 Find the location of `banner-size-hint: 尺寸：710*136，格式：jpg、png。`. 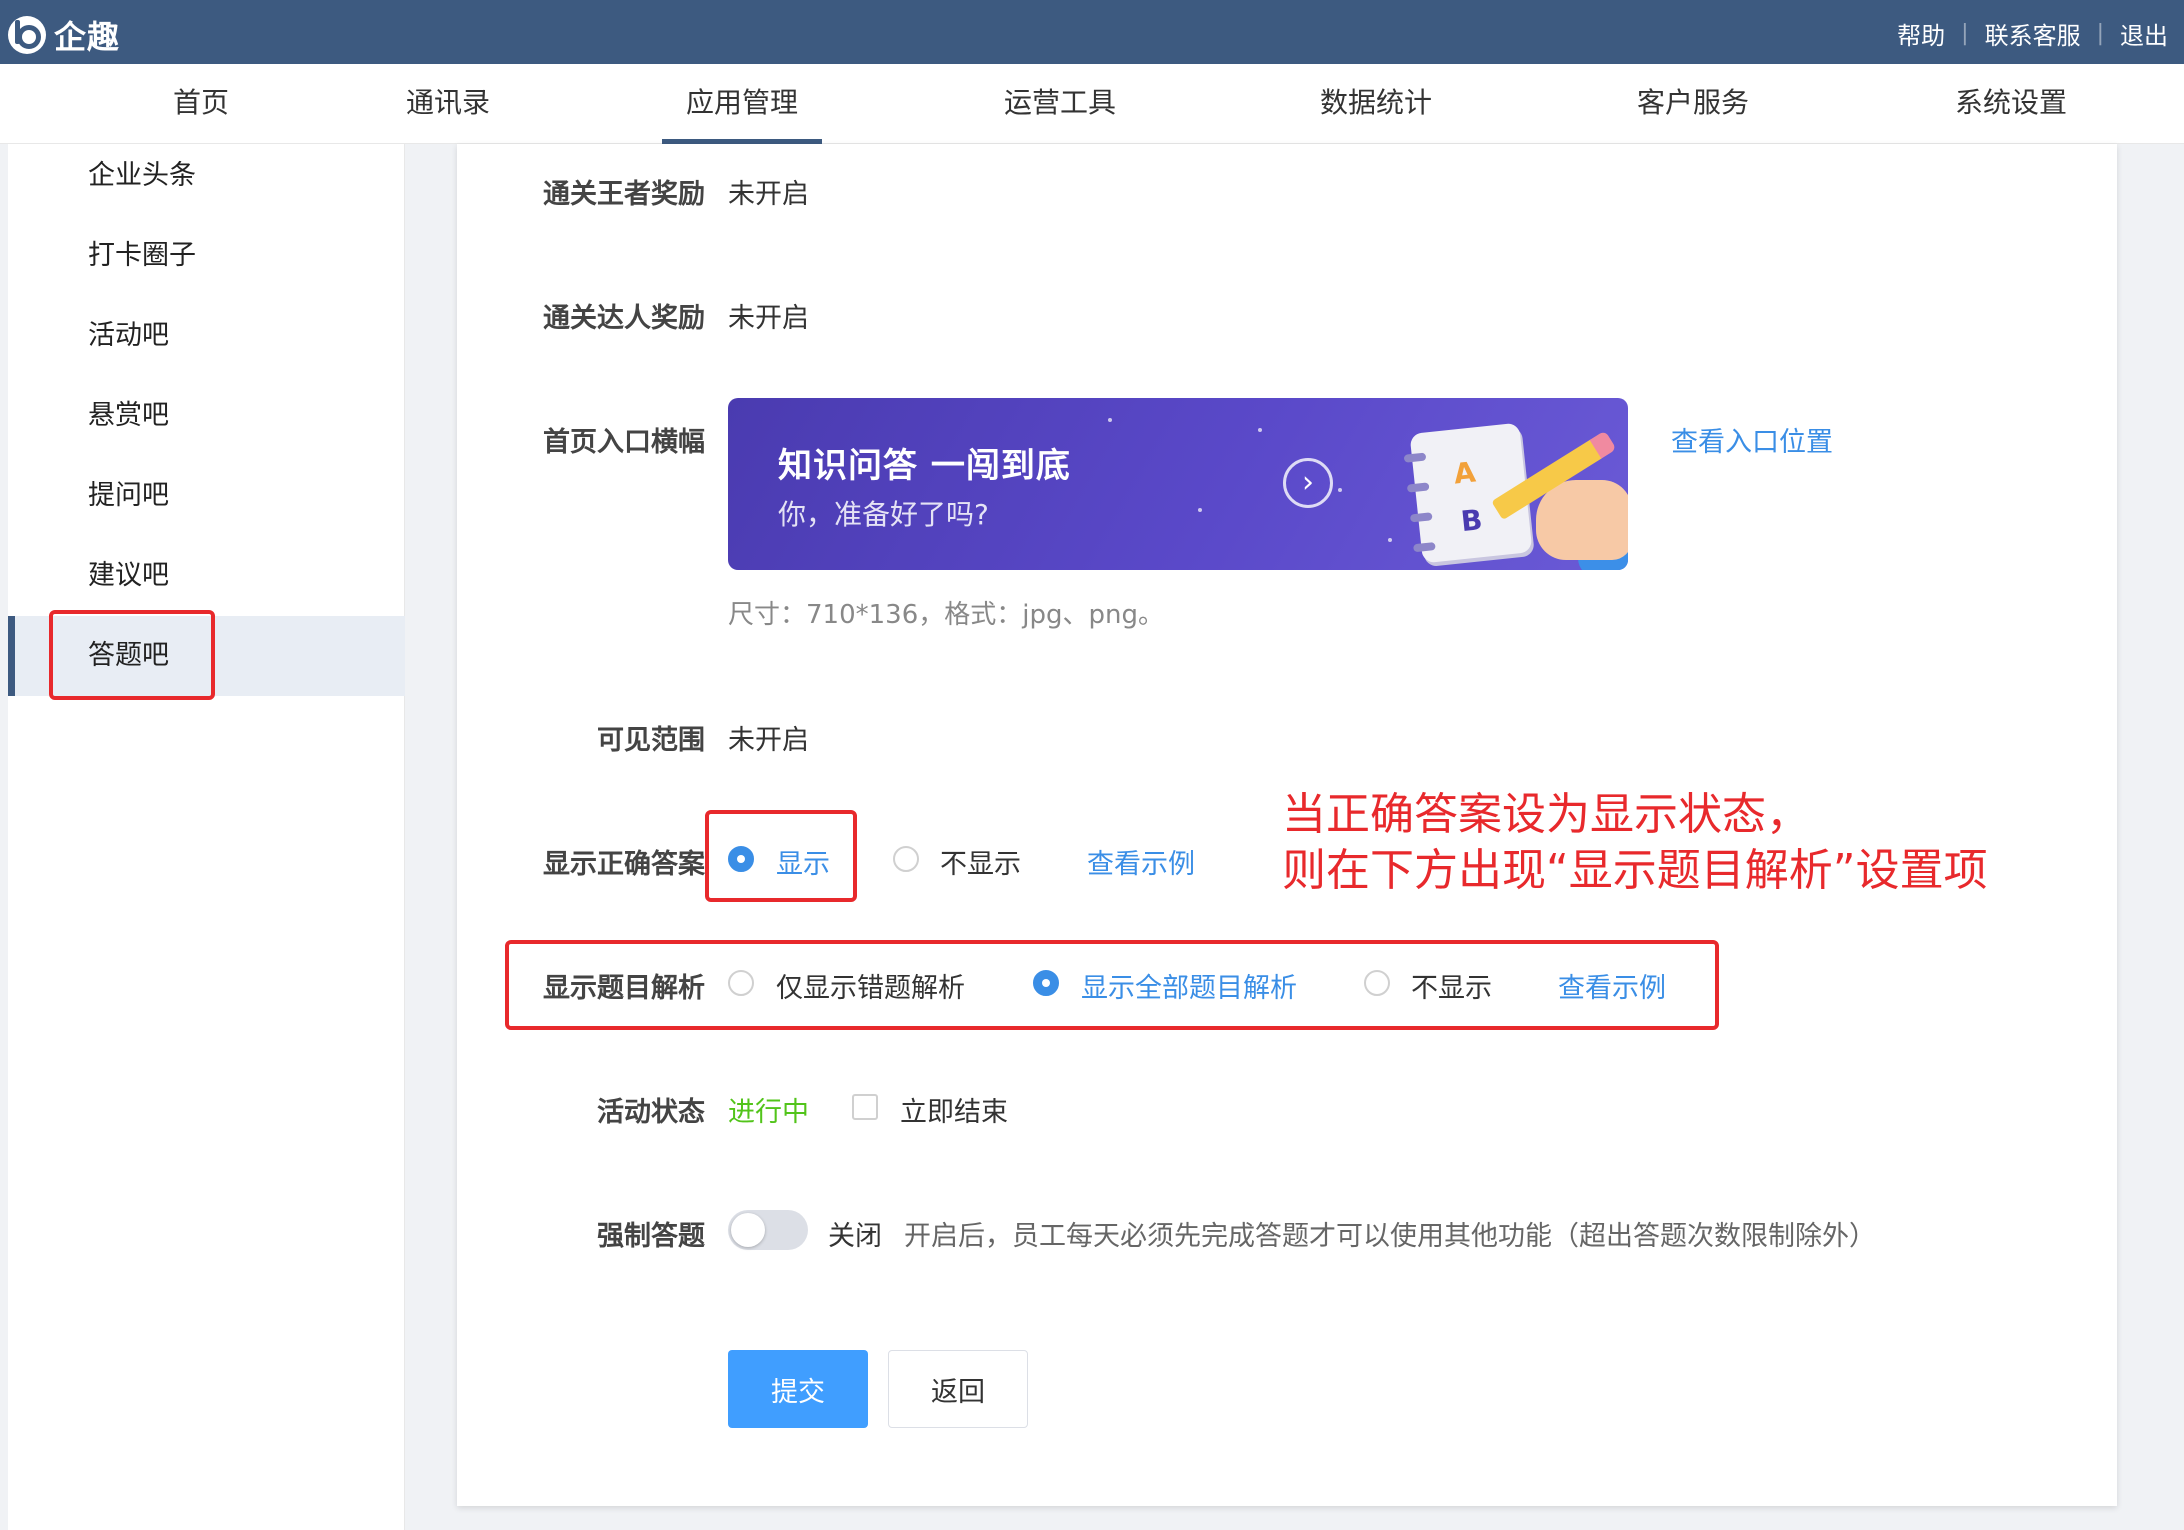

banner-size-hint: 尺寸：710*136，格式：jpg、png。 is located at coordinates (946, 615).